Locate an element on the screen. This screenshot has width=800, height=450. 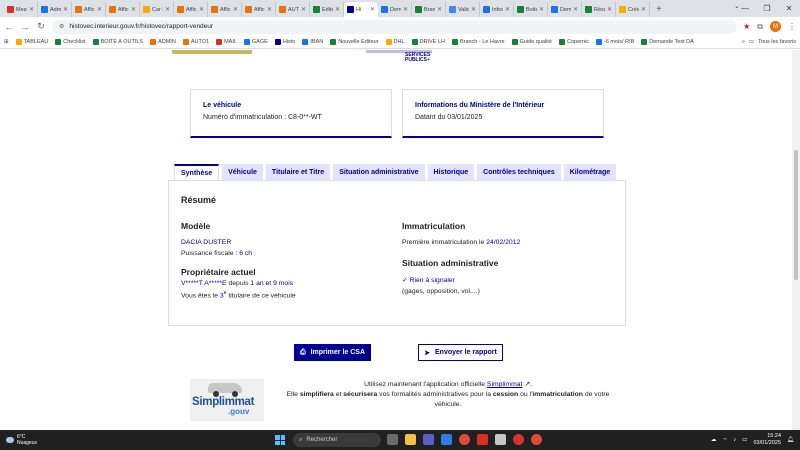
bookmark-item: ADMIN is located at coordinates (163, 42).